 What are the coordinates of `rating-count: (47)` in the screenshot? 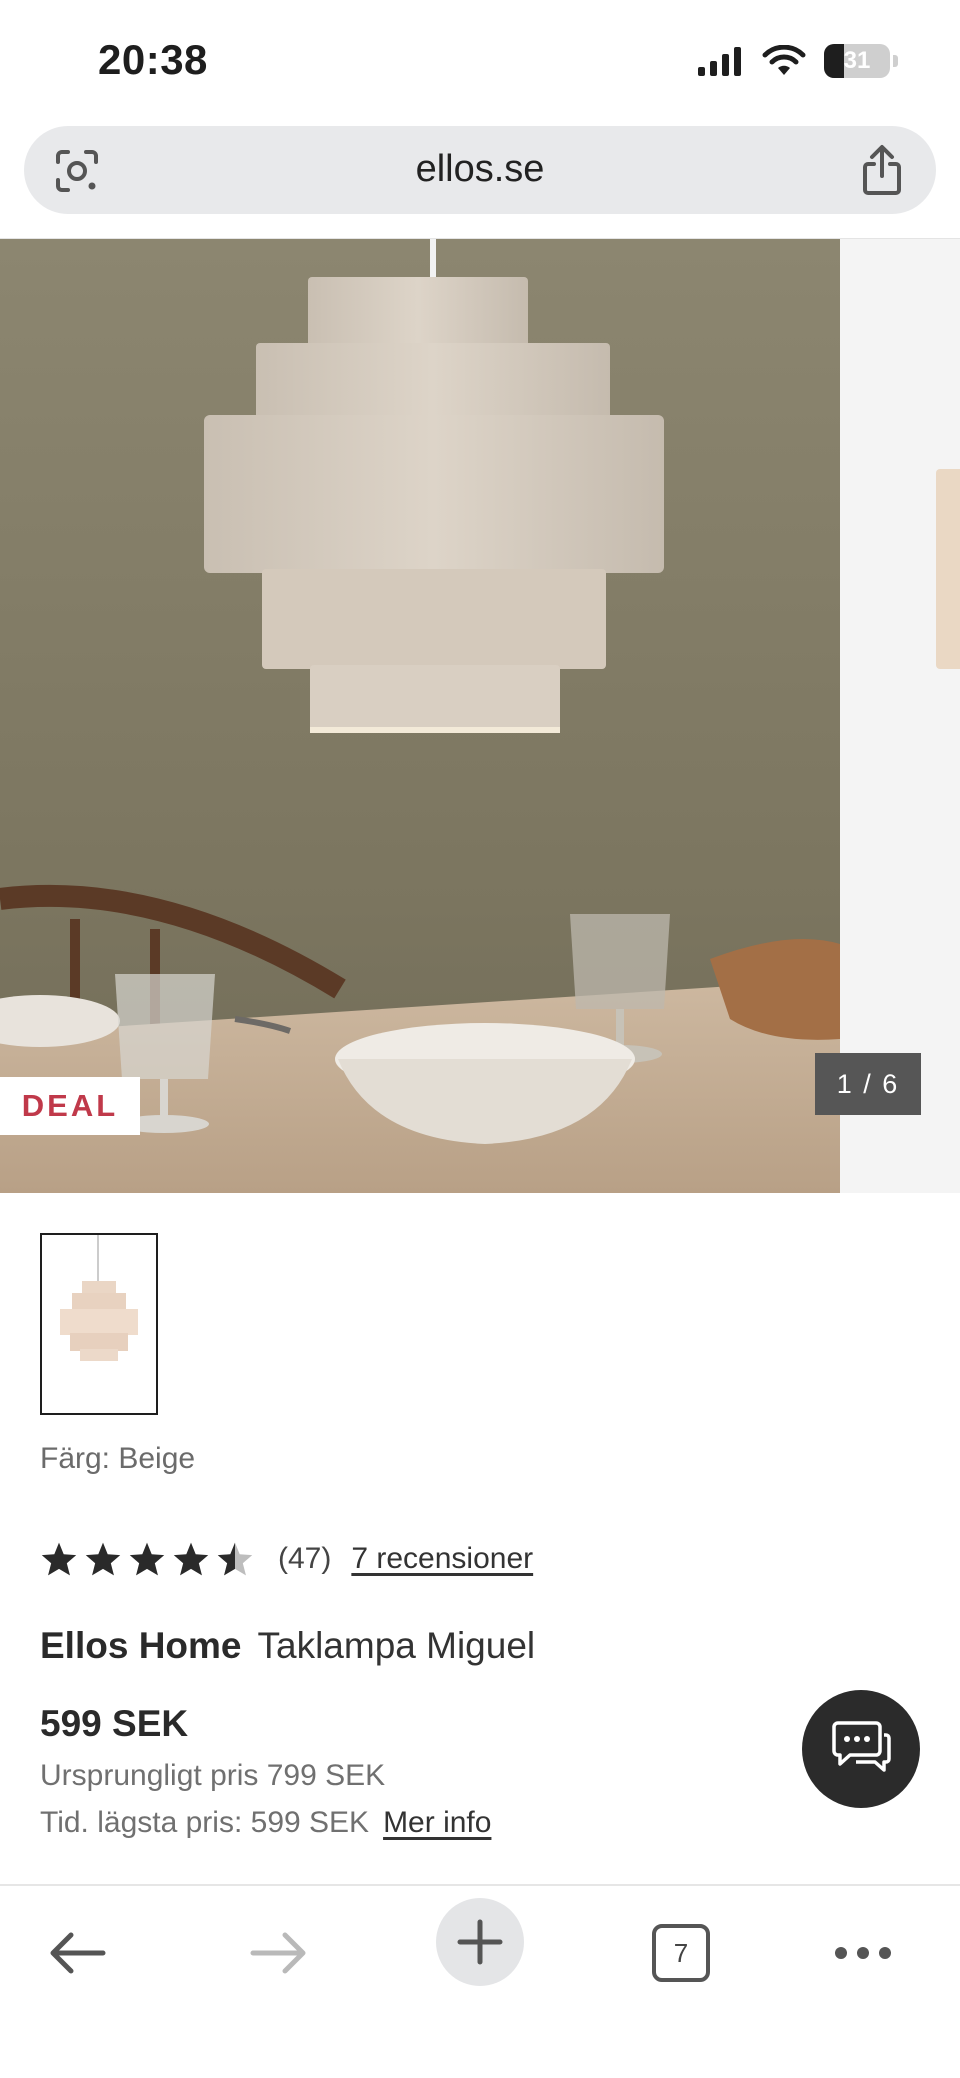 It's located at (305, 1558).